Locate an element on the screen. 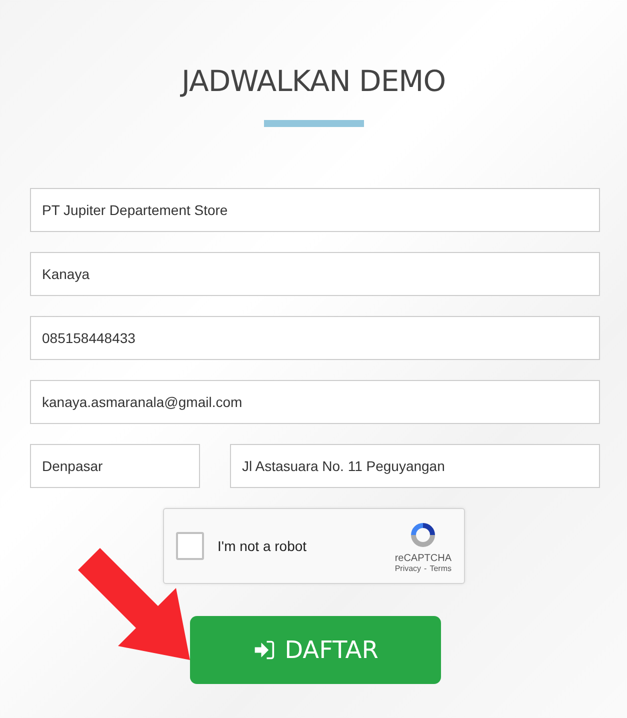  input-field: Kanaya is located at coordinates (315, 274).